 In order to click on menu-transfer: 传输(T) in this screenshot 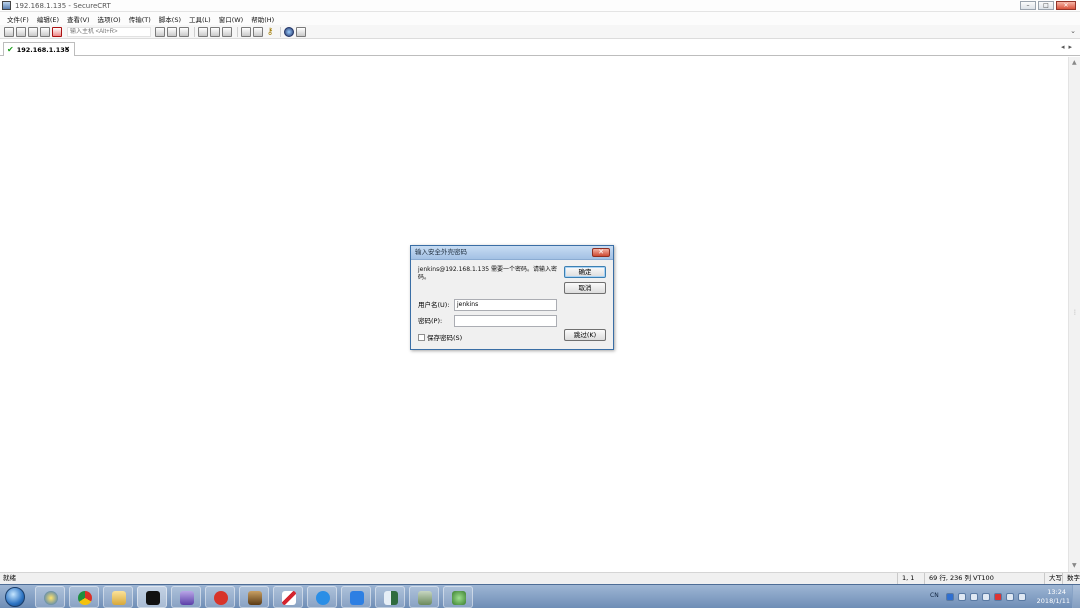, I will do `click(140, 19)`.